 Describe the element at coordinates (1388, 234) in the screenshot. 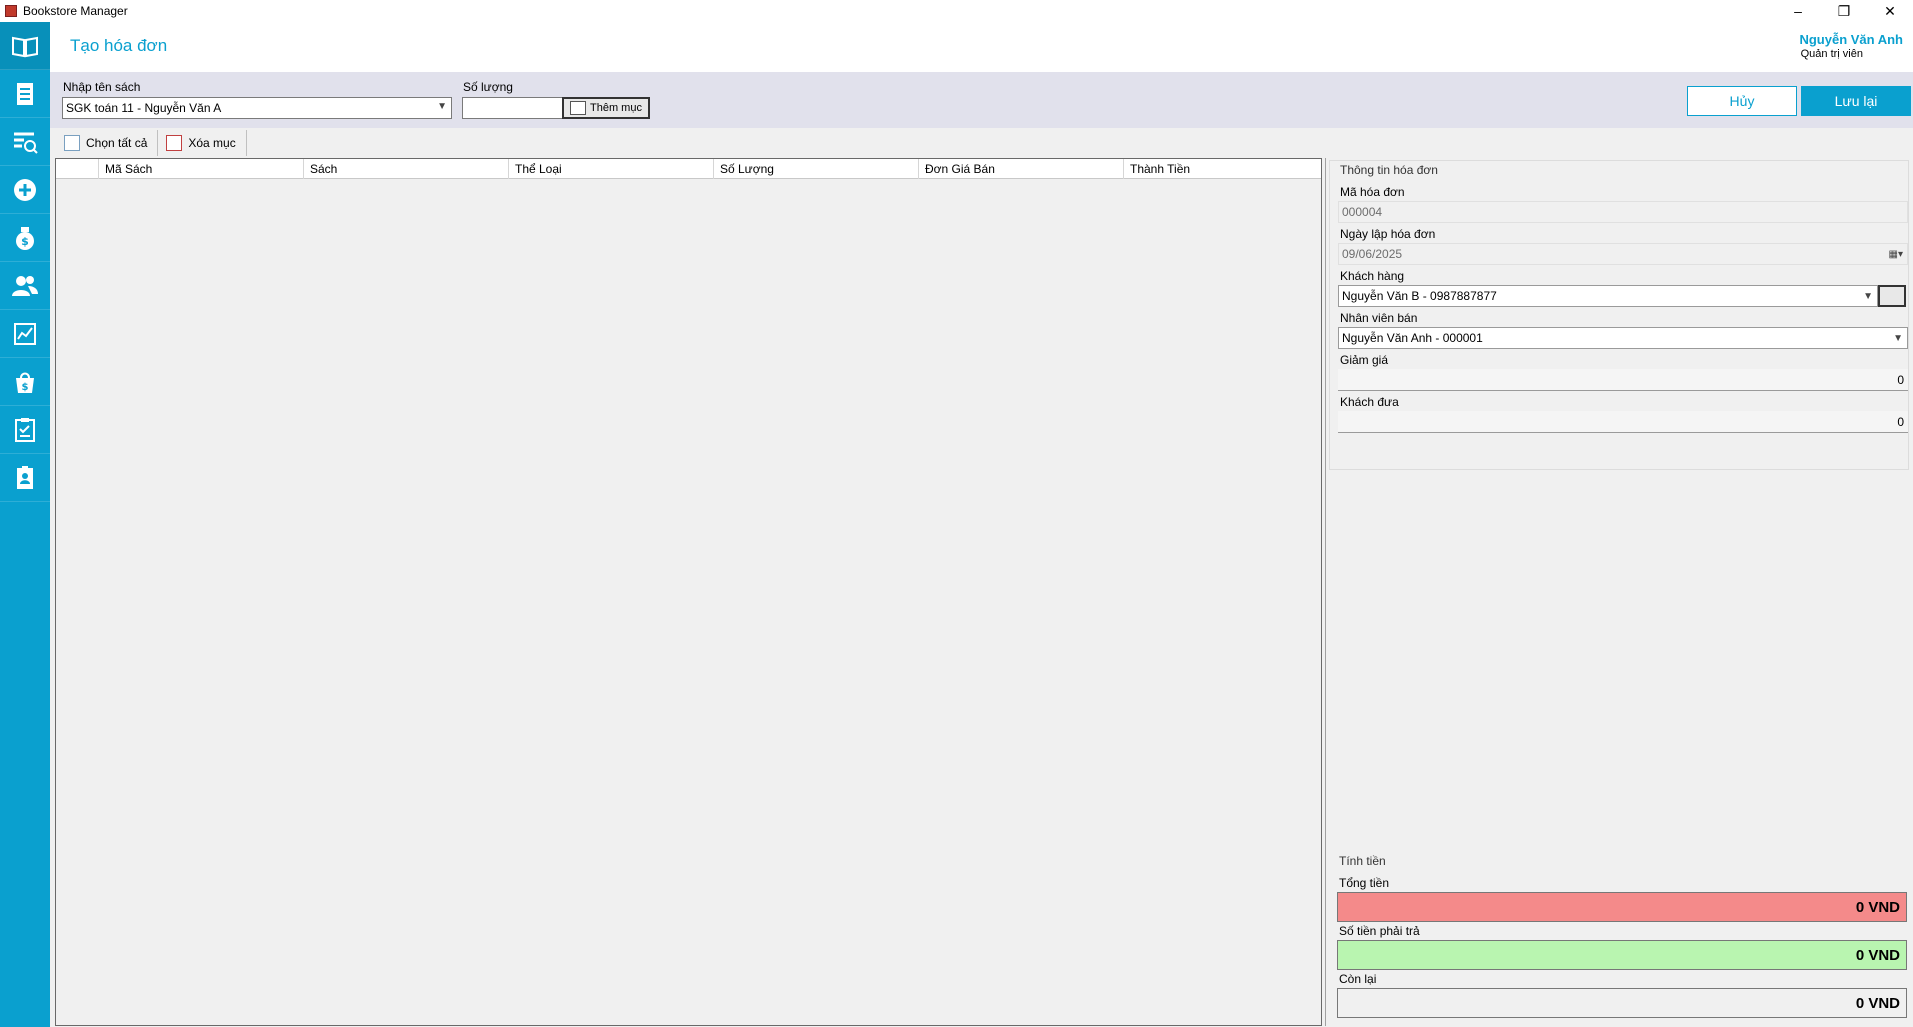

I see `invoice-date-label: Ngày lập hóa đơn` at that location.